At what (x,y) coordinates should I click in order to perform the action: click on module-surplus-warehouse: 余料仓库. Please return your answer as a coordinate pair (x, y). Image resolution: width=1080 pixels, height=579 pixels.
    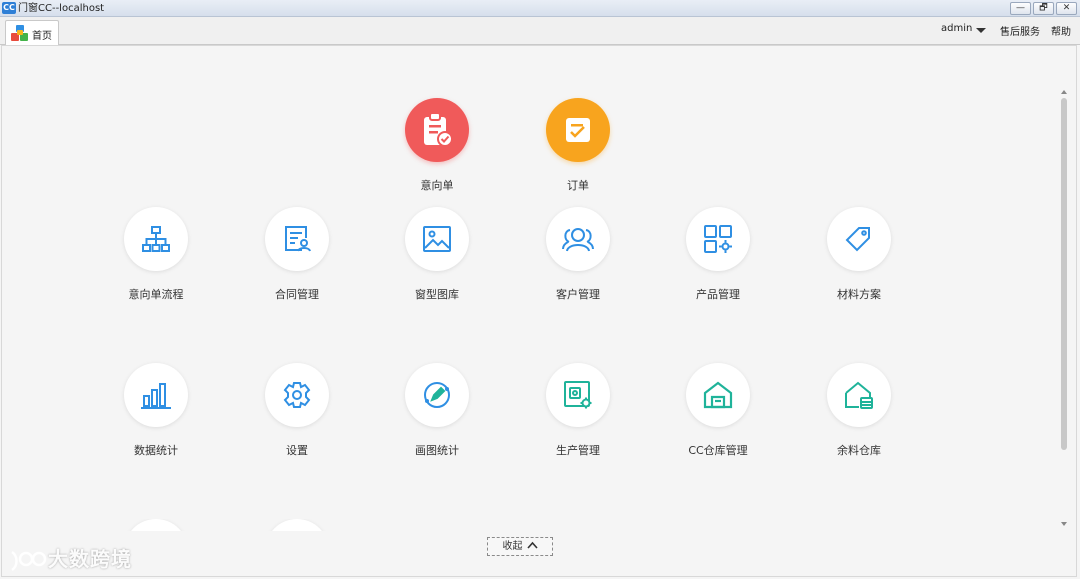
    Looking at the image, I should click on (859, 410).